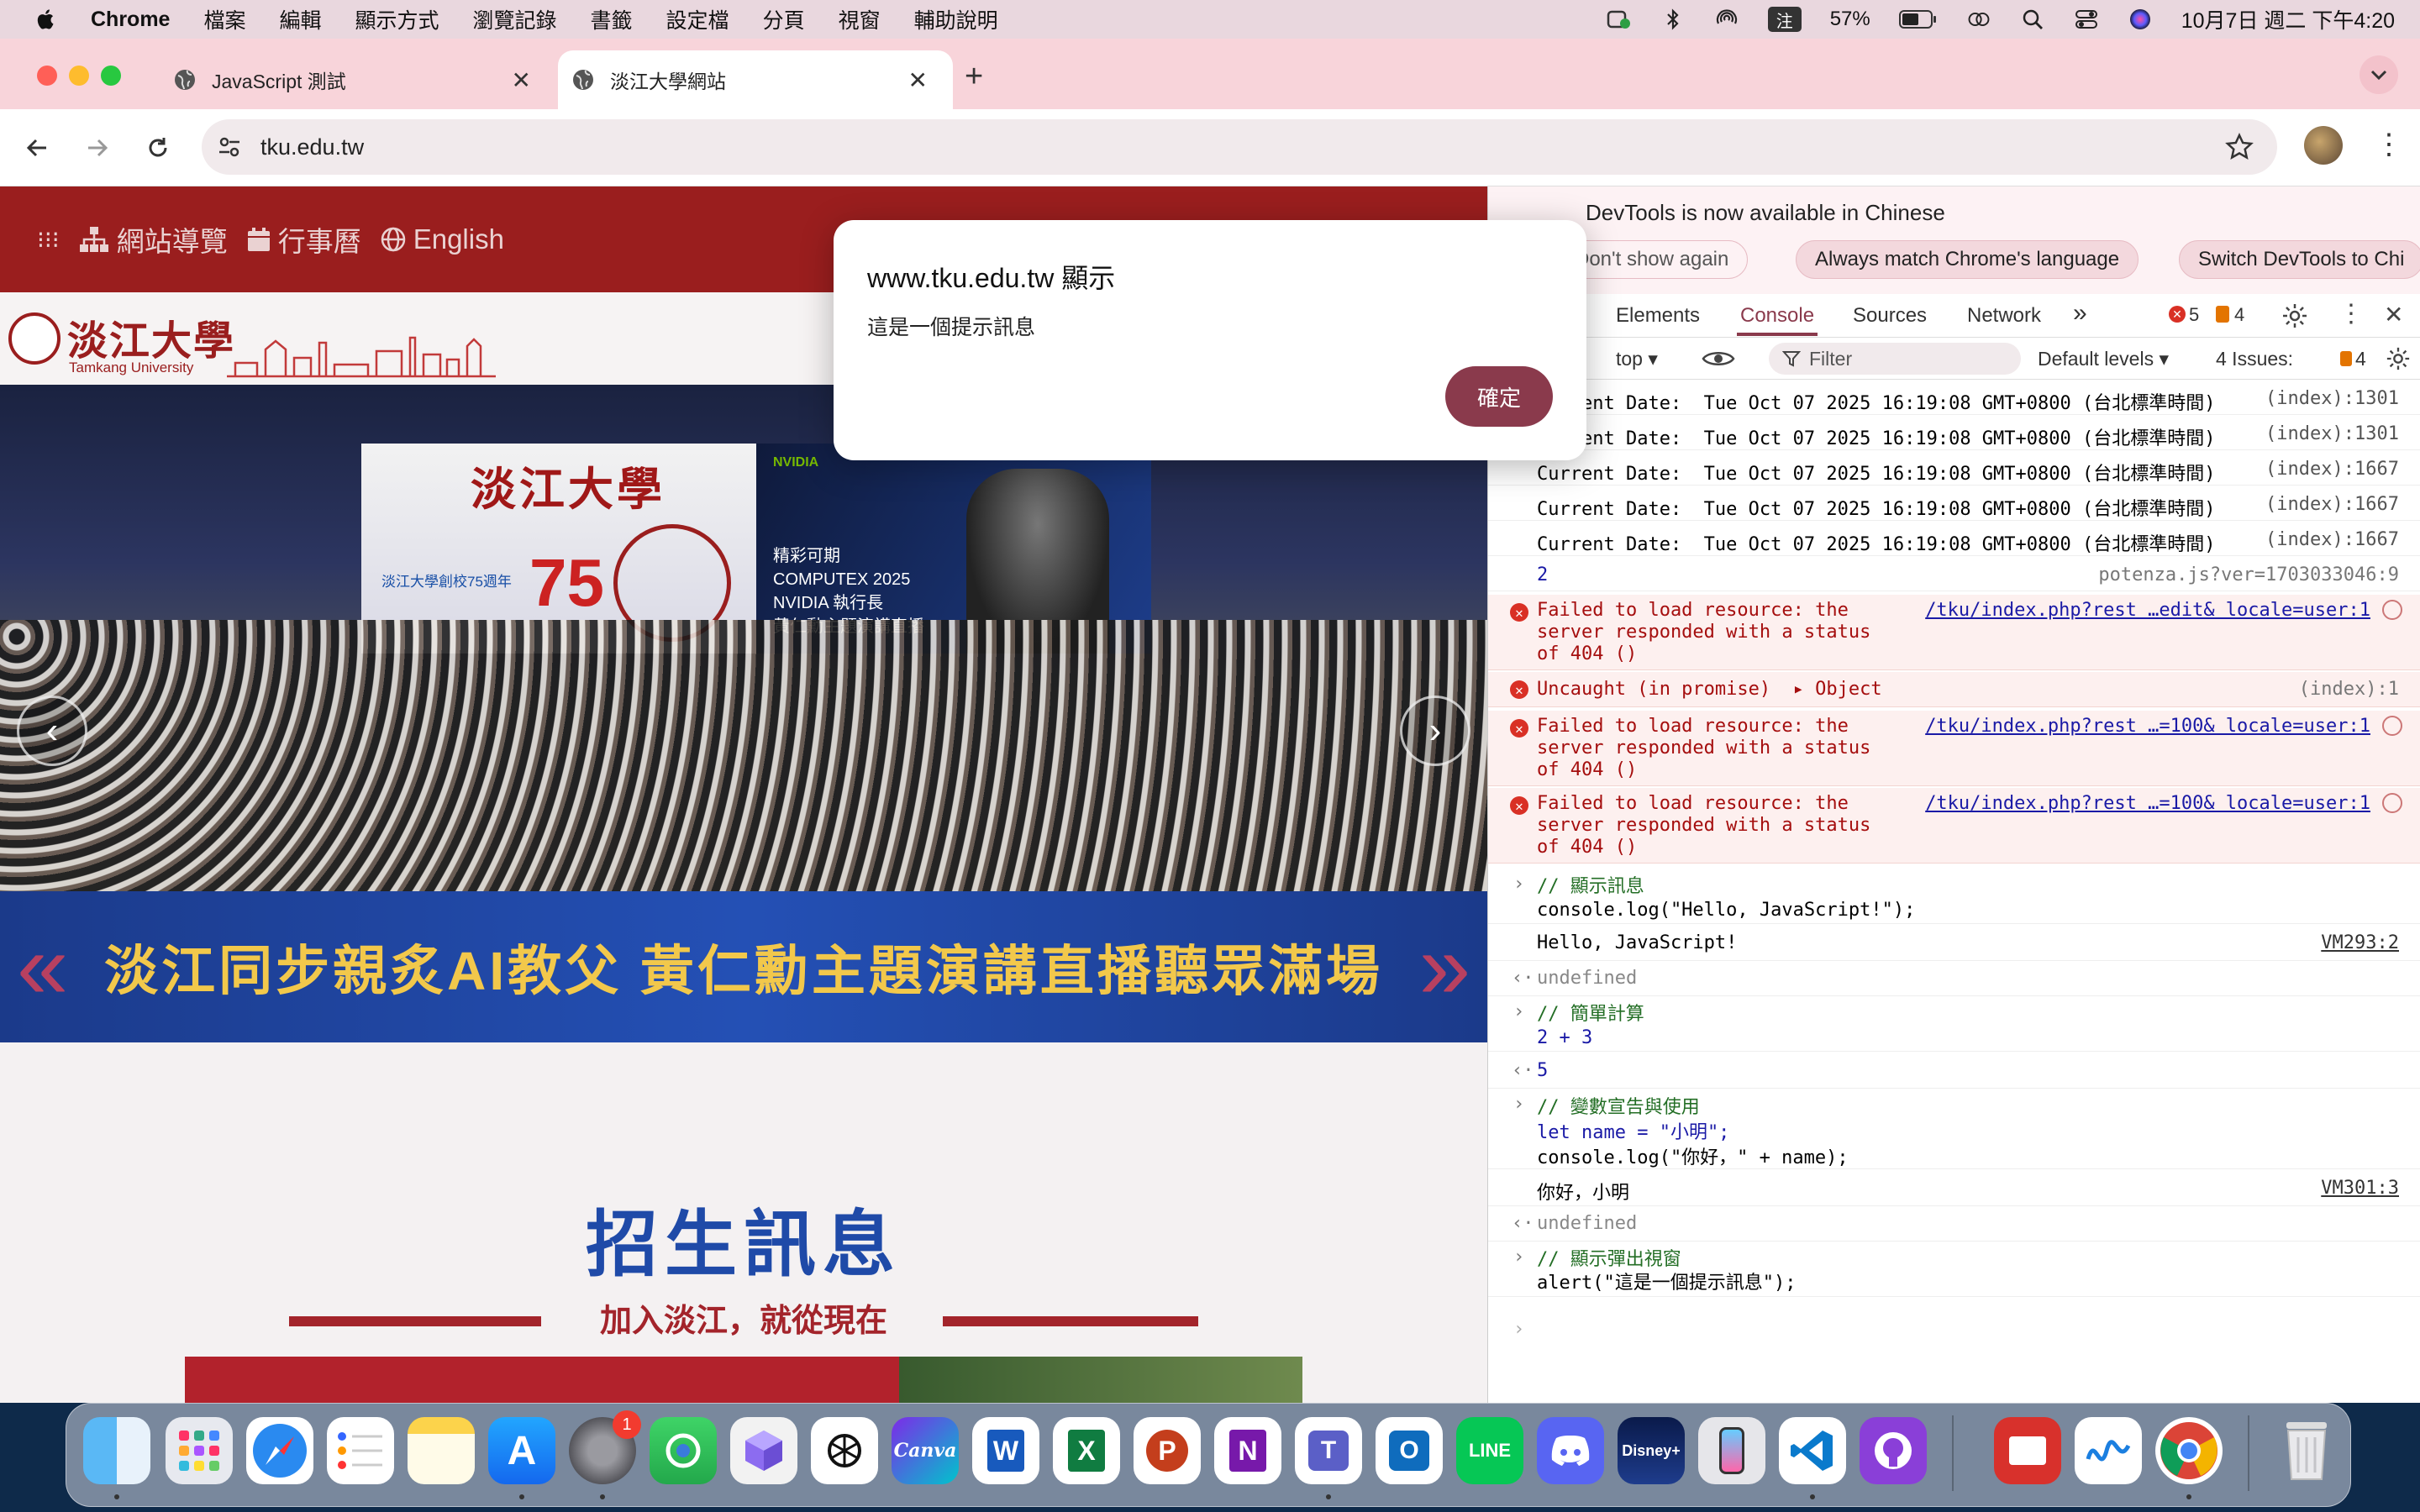 The height and width of the screenshot is (1512, 2420). Describe the element at coordinates (360, 79) in the screenshot. I see `tab-javascript-test: JavaScript 測試 ✕` at that location.